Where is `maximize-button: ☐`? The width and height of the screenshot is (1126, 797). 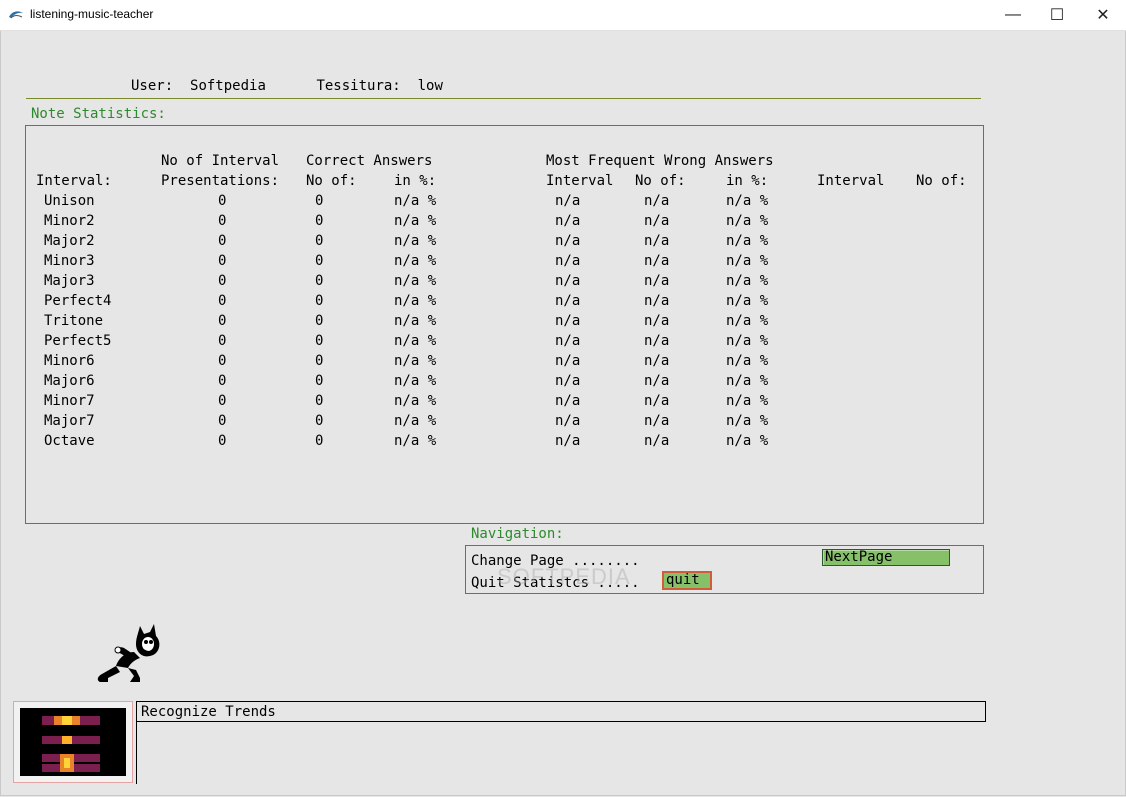
maximize-button: ☐ is located at coordinates (1057, 15).